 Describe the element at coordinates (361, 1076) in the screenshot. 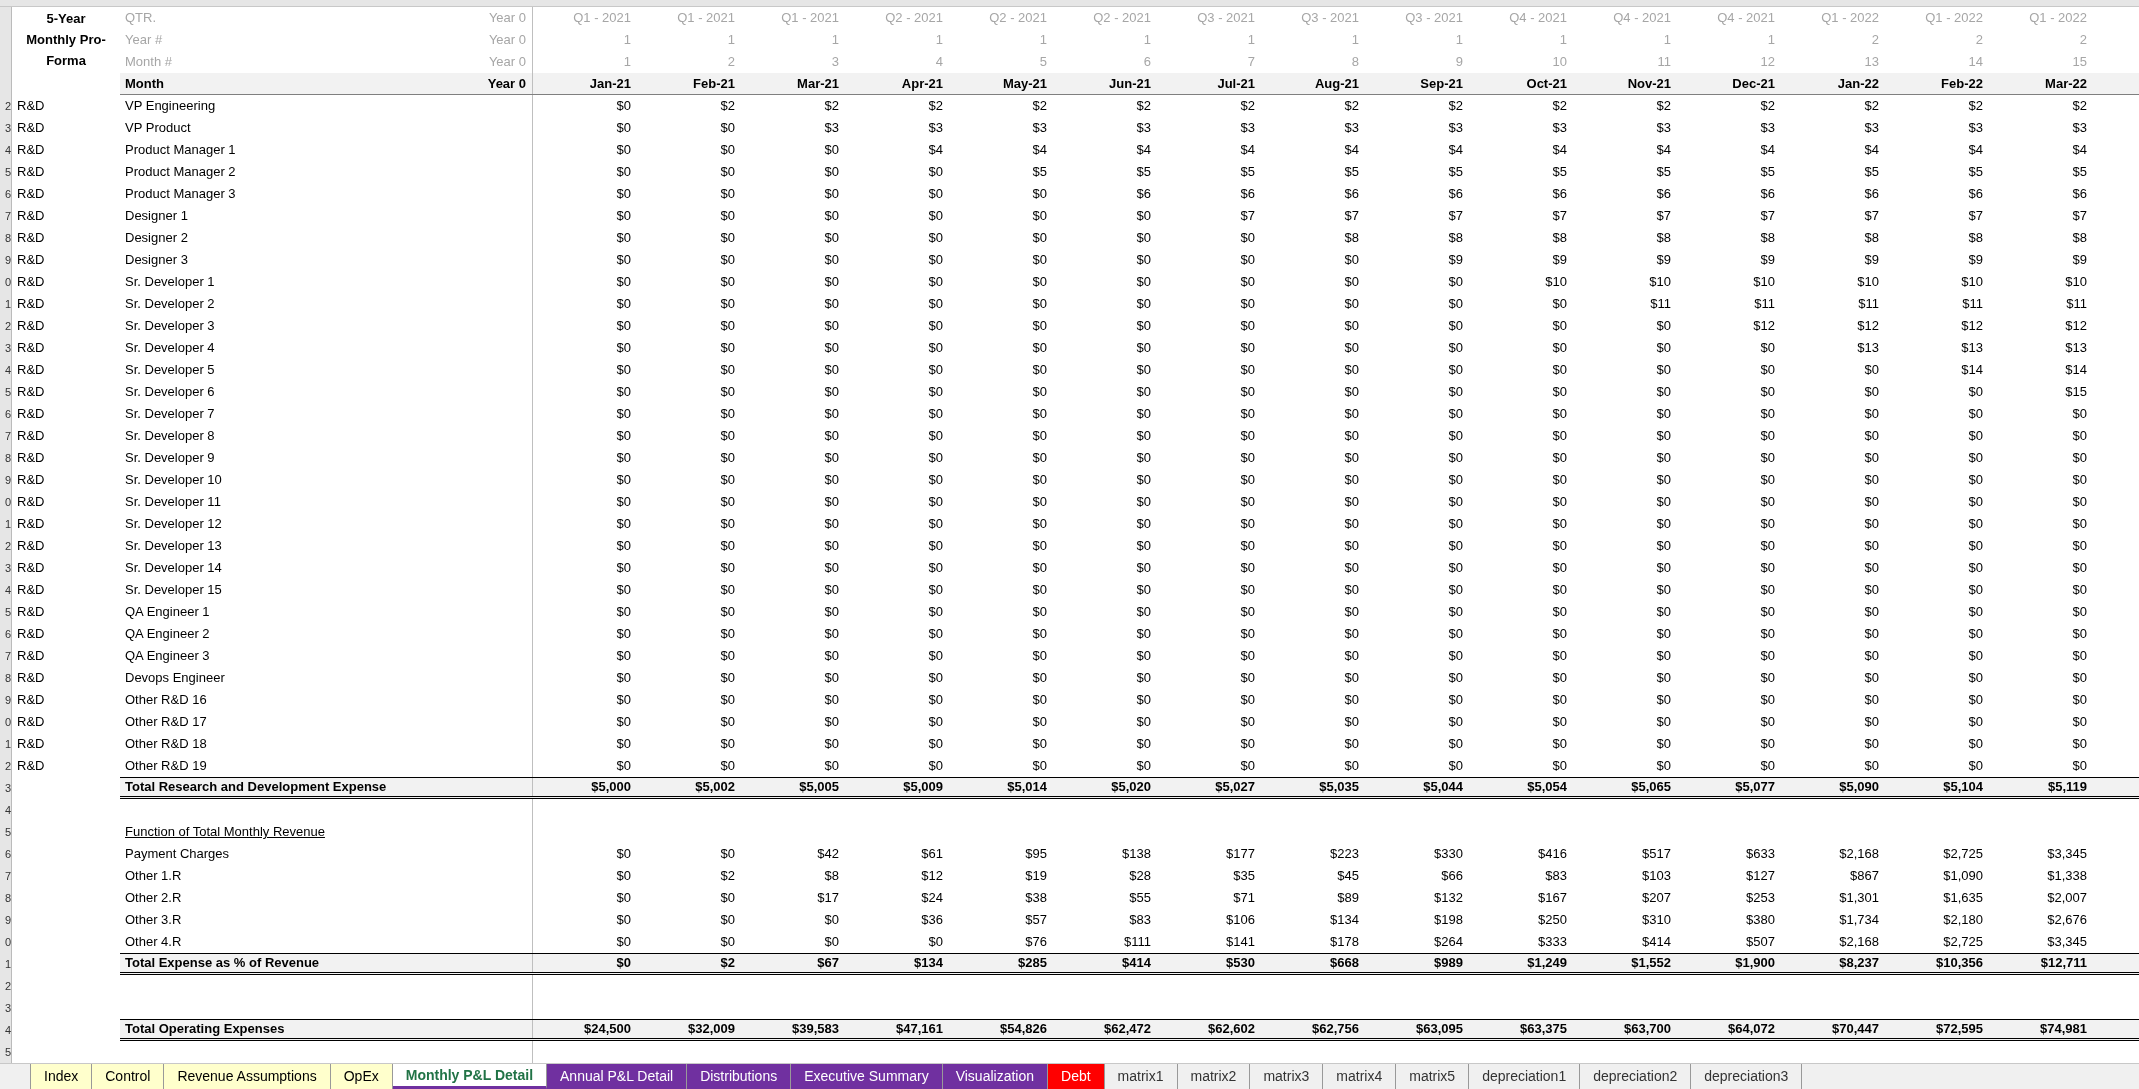

I see `sheet-tab: OpEx` at that location.